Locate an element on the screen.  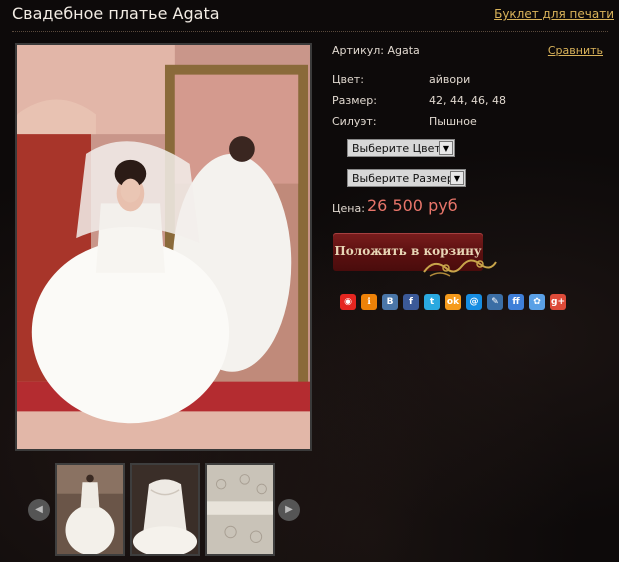
thumb-front-dress is located at coordinates (90, 509).